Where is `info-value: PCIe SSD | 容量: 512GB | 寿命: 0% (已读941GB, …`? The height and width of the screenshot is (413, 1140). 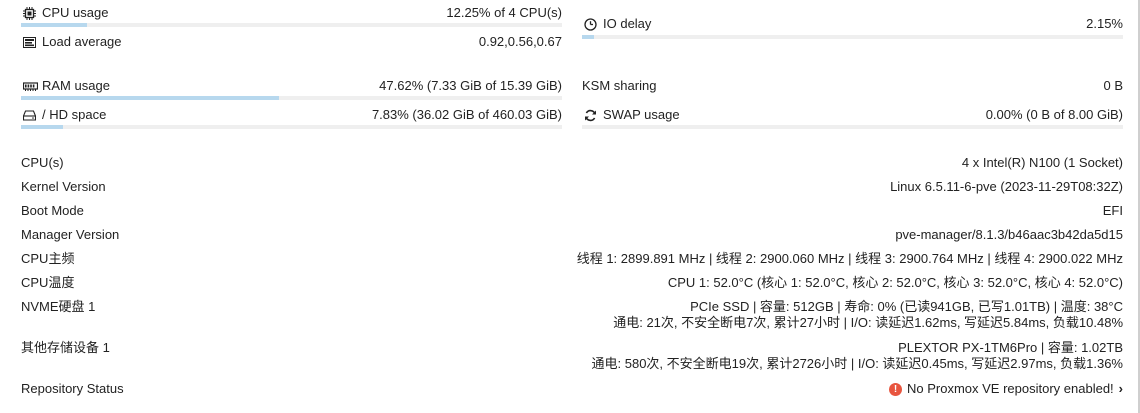 info-value: PCIe SSD | 容量: 512GB | 寿命: 0% (已读941GB, … is located at coordinates (868, 314).